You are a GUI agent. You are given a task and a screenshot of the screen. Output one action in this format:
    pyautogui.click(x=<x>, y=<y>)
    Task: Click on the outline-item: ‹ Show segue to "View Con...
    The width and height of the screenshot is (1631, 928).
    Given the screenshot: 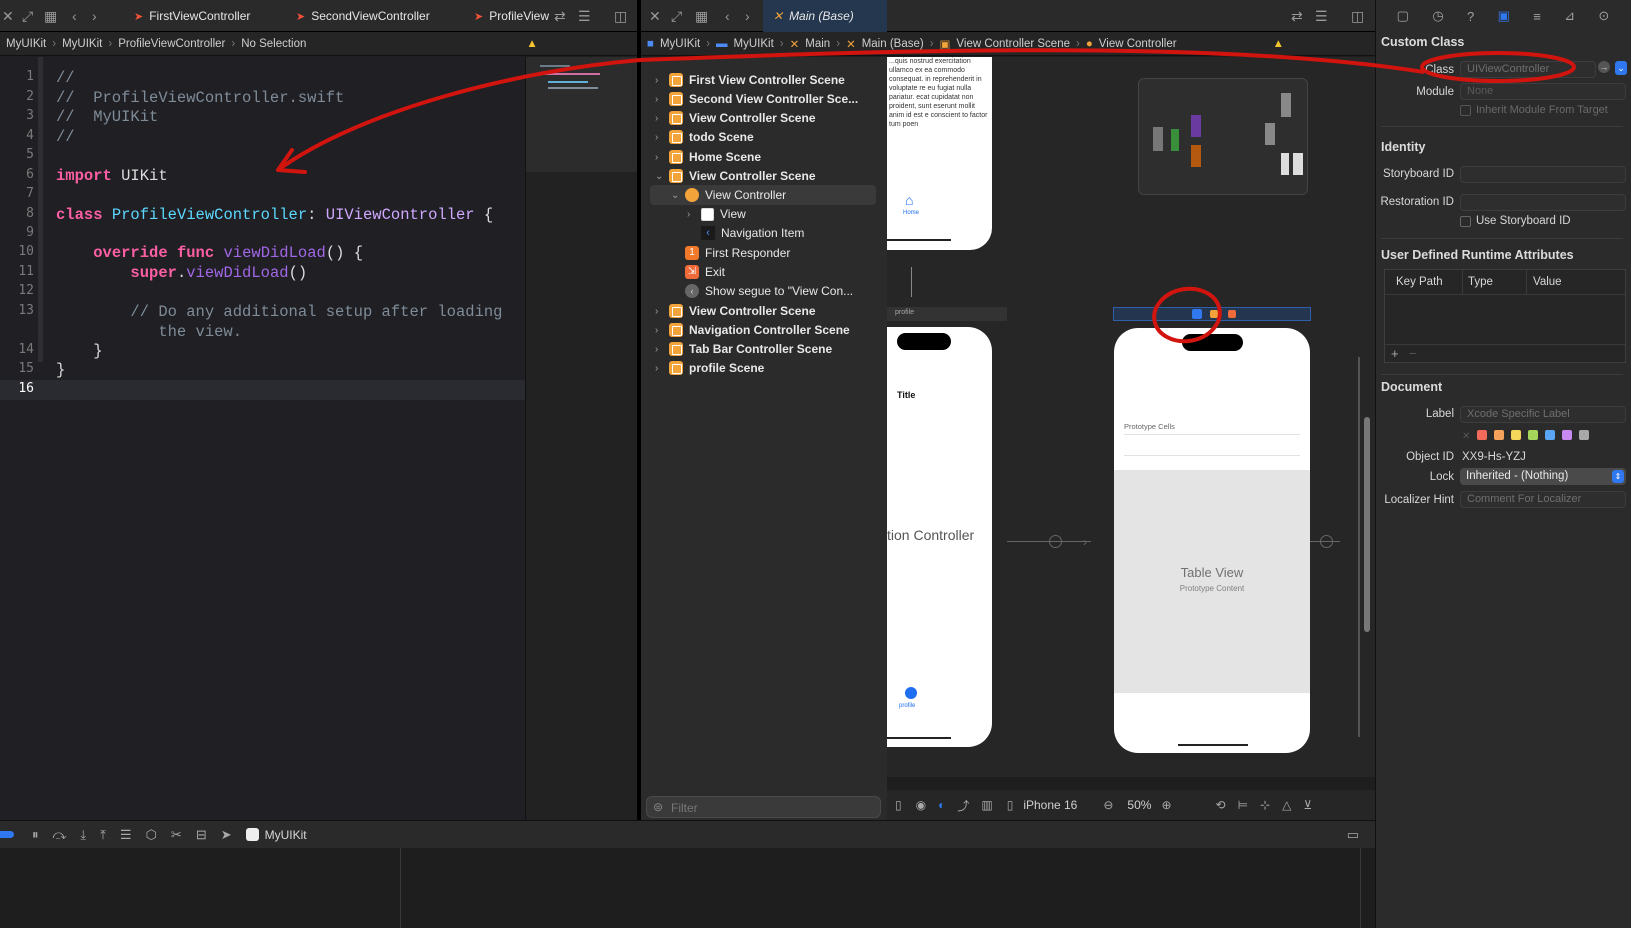 What is the action you would take?
    pyautogui.click(x=762, y=291)
    